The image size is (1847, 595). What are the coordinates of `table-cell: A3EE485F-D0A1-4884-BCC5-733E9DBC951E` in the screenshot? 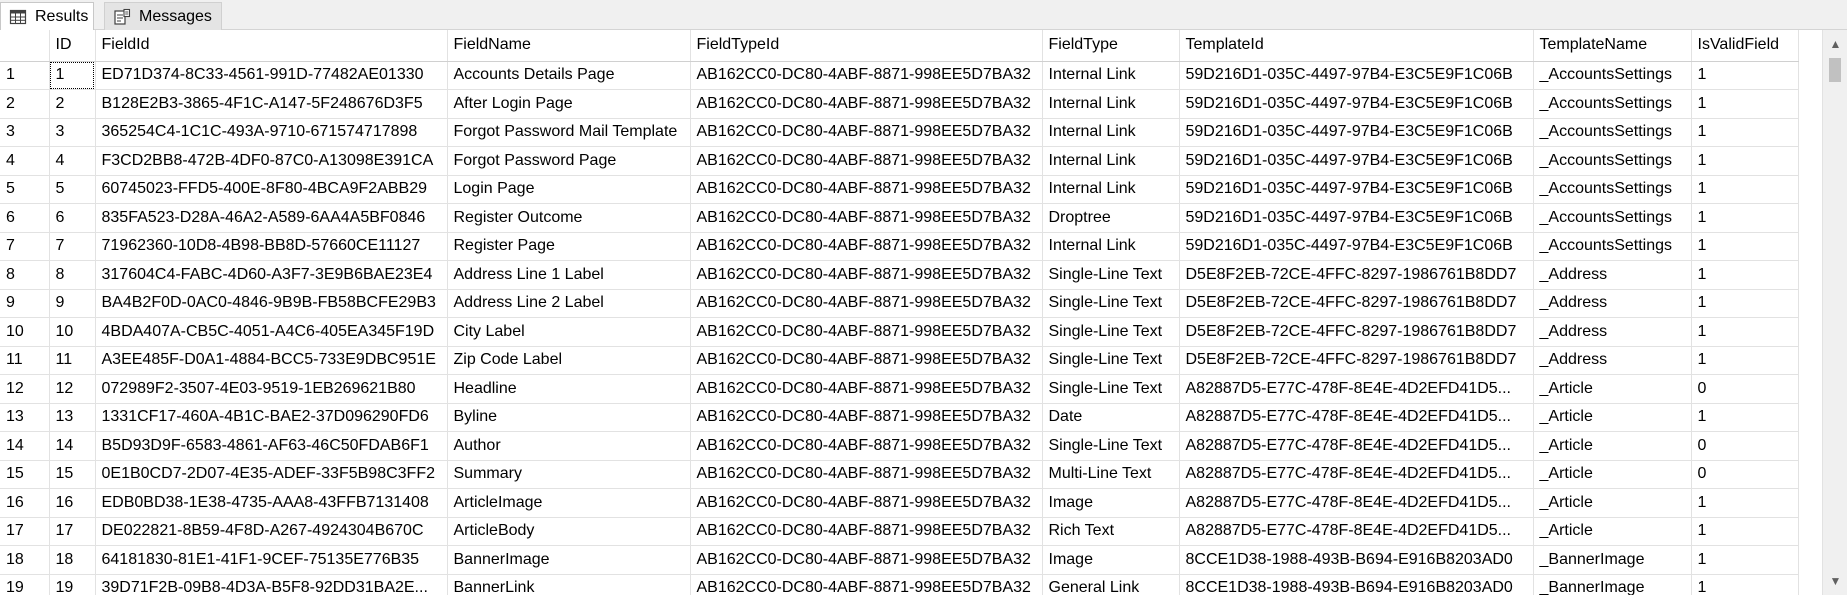 It's located at (271, 360).